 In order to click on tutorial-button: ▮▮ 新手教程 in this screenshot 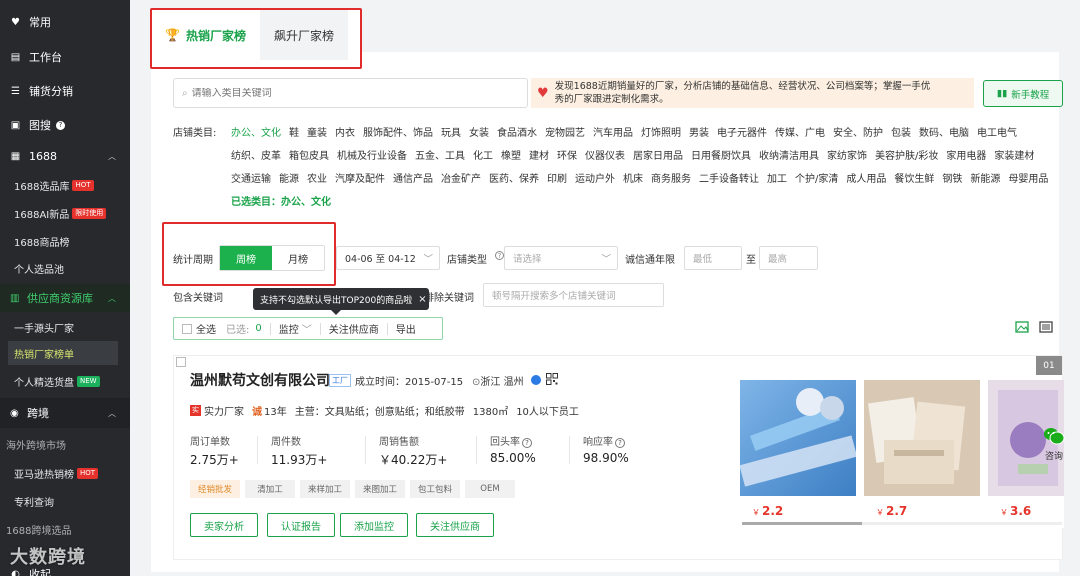, I will do `click(1023, 93)`.